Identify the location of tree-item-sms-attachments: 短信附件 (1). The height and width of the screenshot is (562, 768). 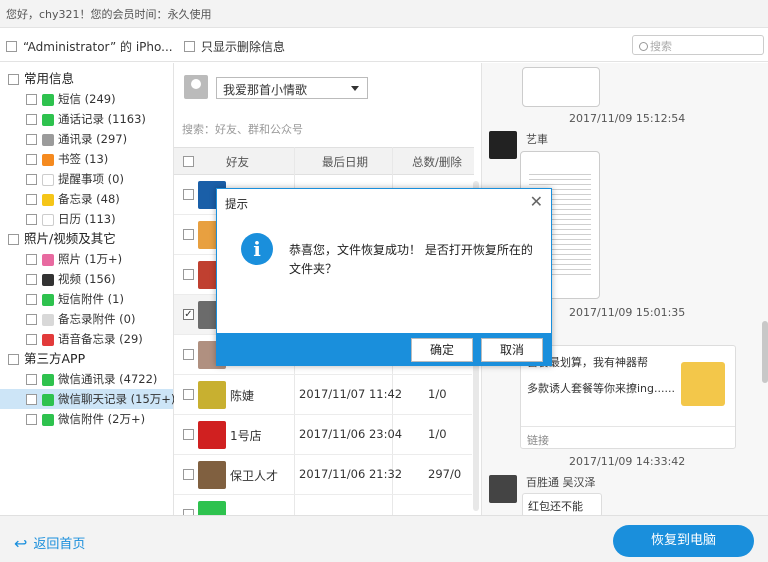
(75, 299).